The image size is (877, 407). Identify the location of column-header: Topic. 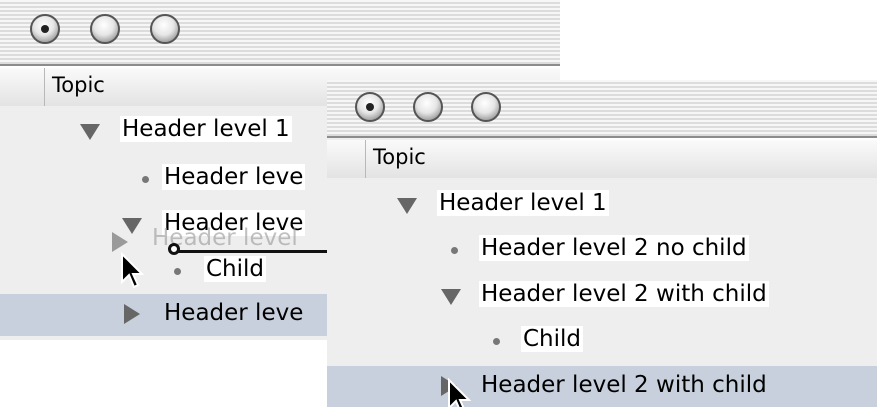
(602, 159).